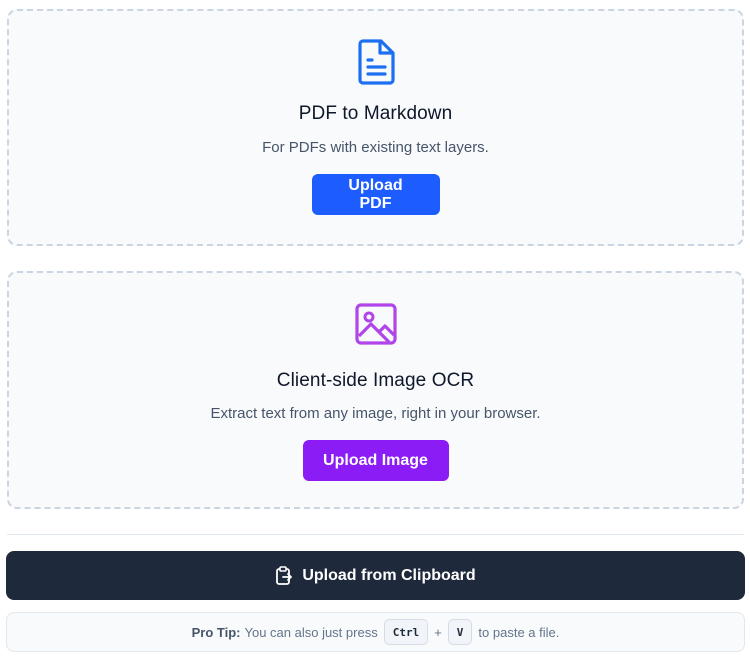 This screenshot has height=656, width=750. What do you see at coordinates (311, 632) in the screenshot?
I see `pro-tip-text: You can also just press` at bounding box center [311, 632].